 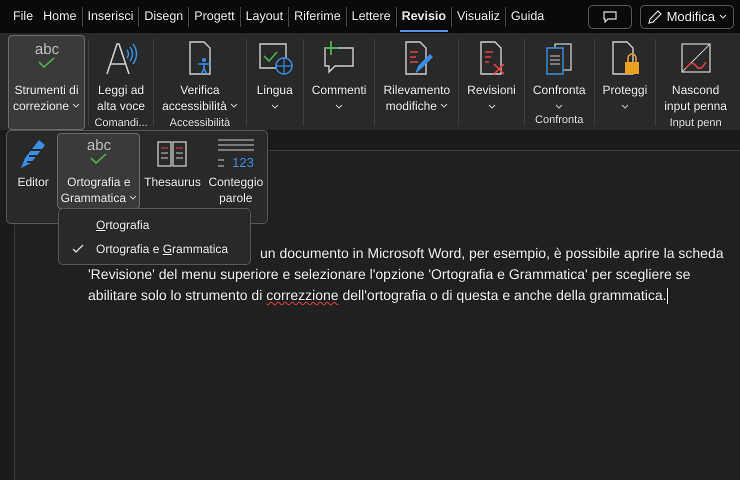 What do you see at coordinates (200, 76) in the screenshot?
I see `ribbon-button: Verifica accessibilità` at bounding box center [200, 76].